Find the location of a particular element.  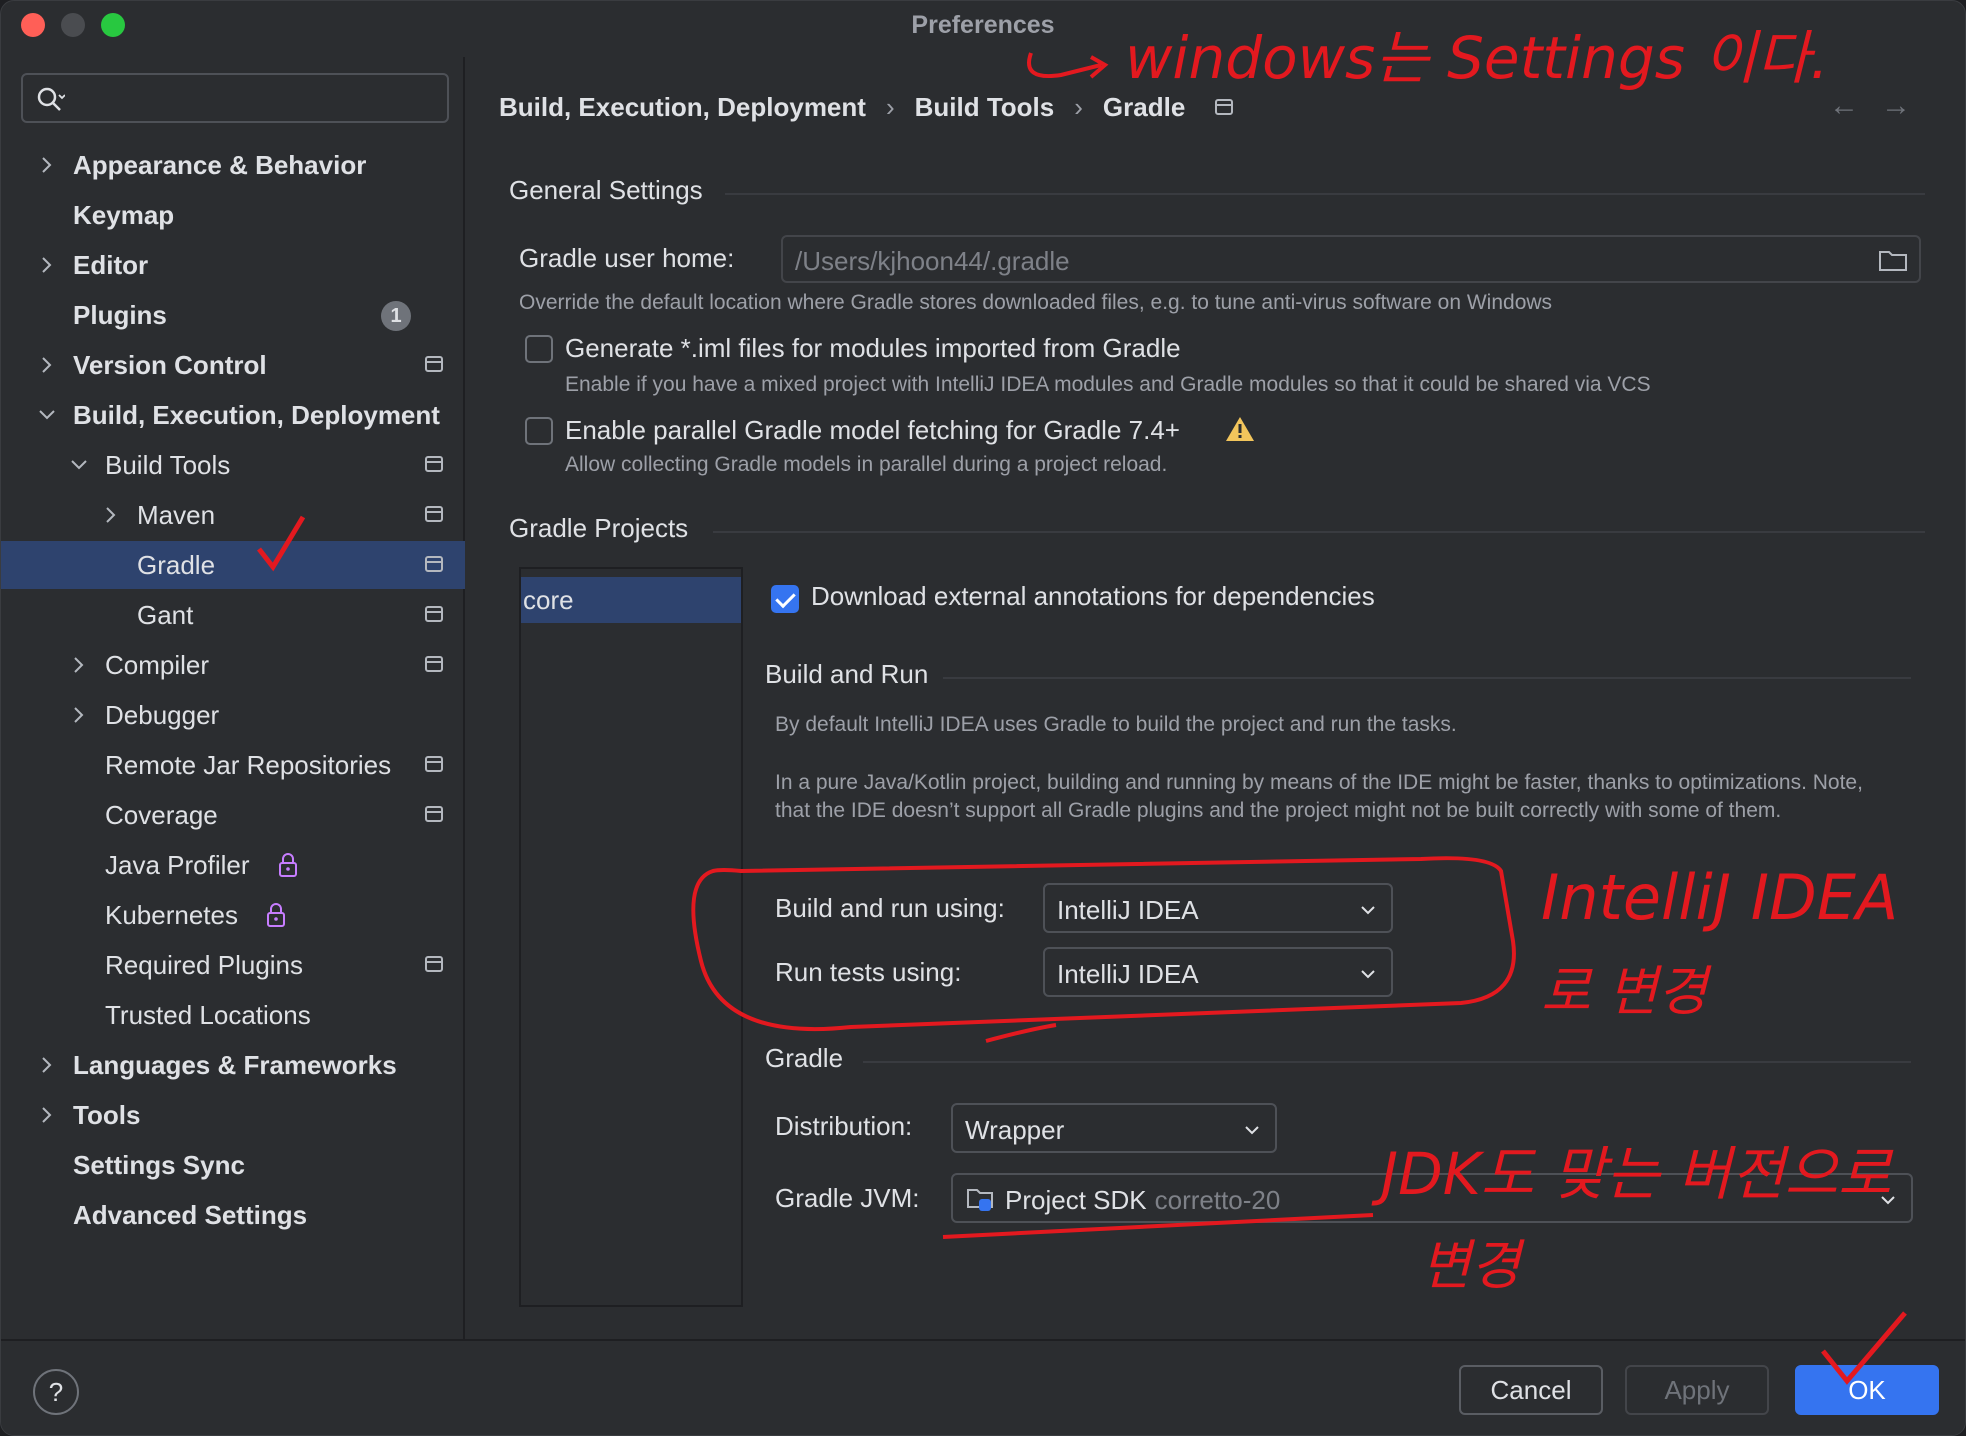

build-run-using-dropdown: IntelliJ IDEA is located at coordinates (1218, 908).